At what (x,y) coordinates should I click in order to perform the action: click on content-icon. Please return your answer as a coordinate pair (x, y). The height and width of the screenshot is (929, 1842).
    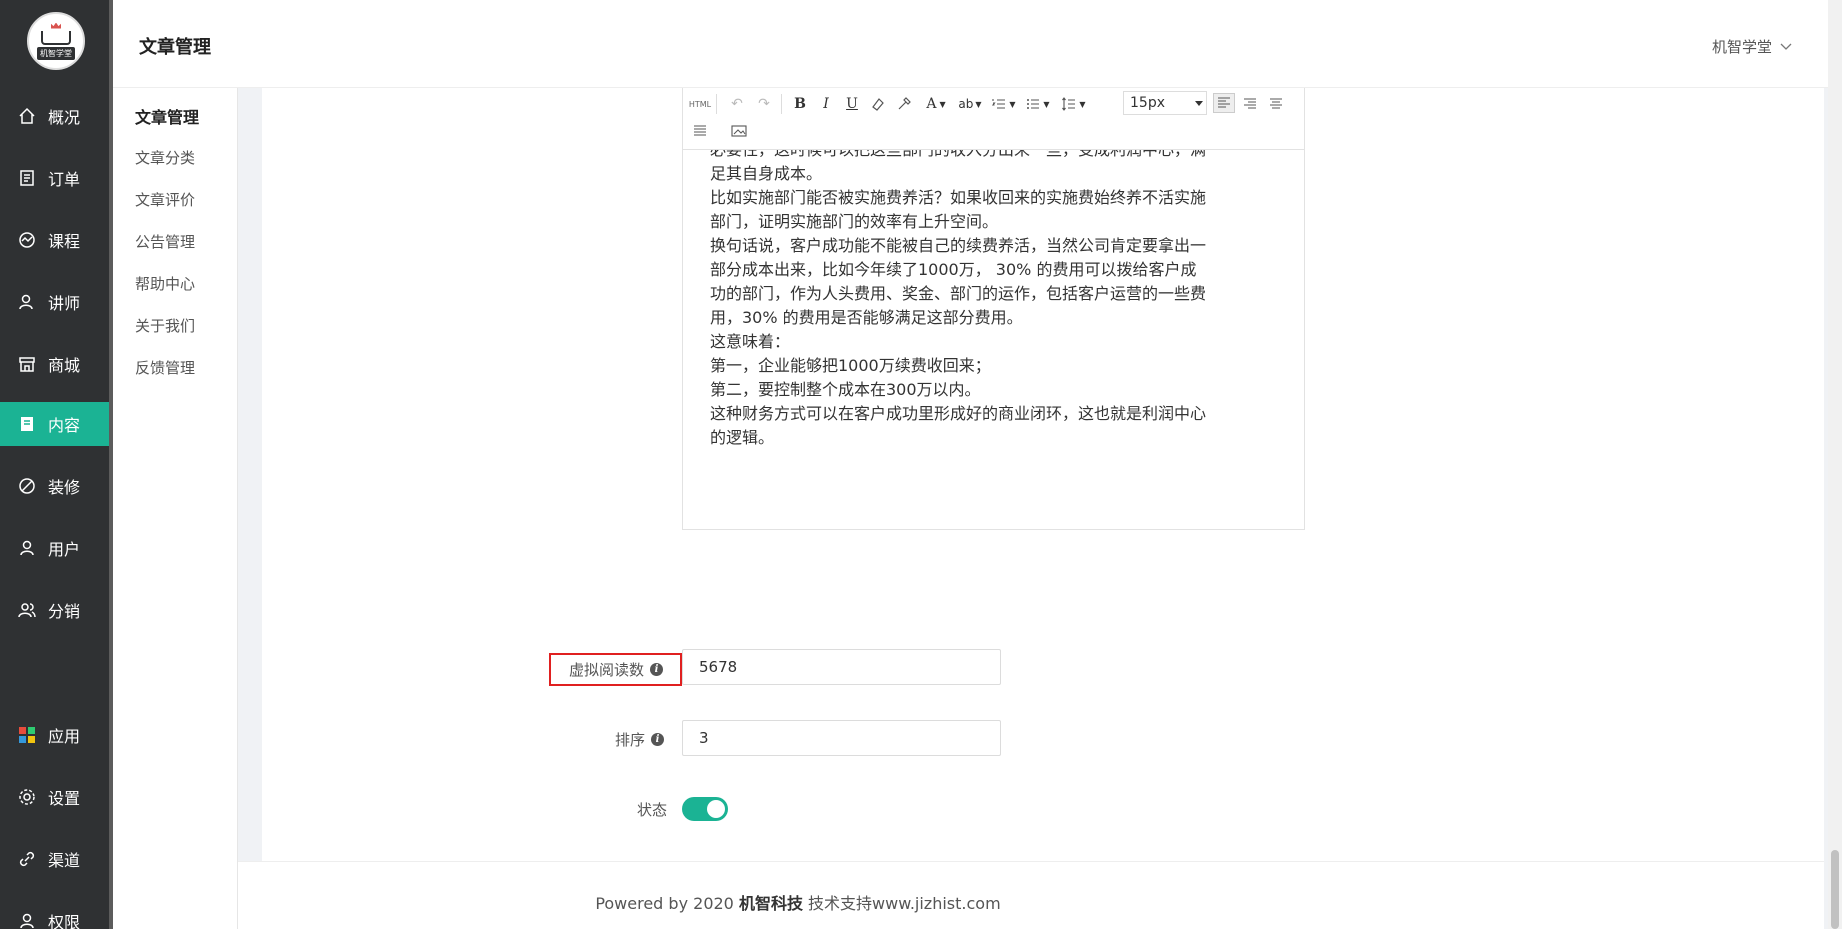
    Looking at the image, I should click on (27, 424).